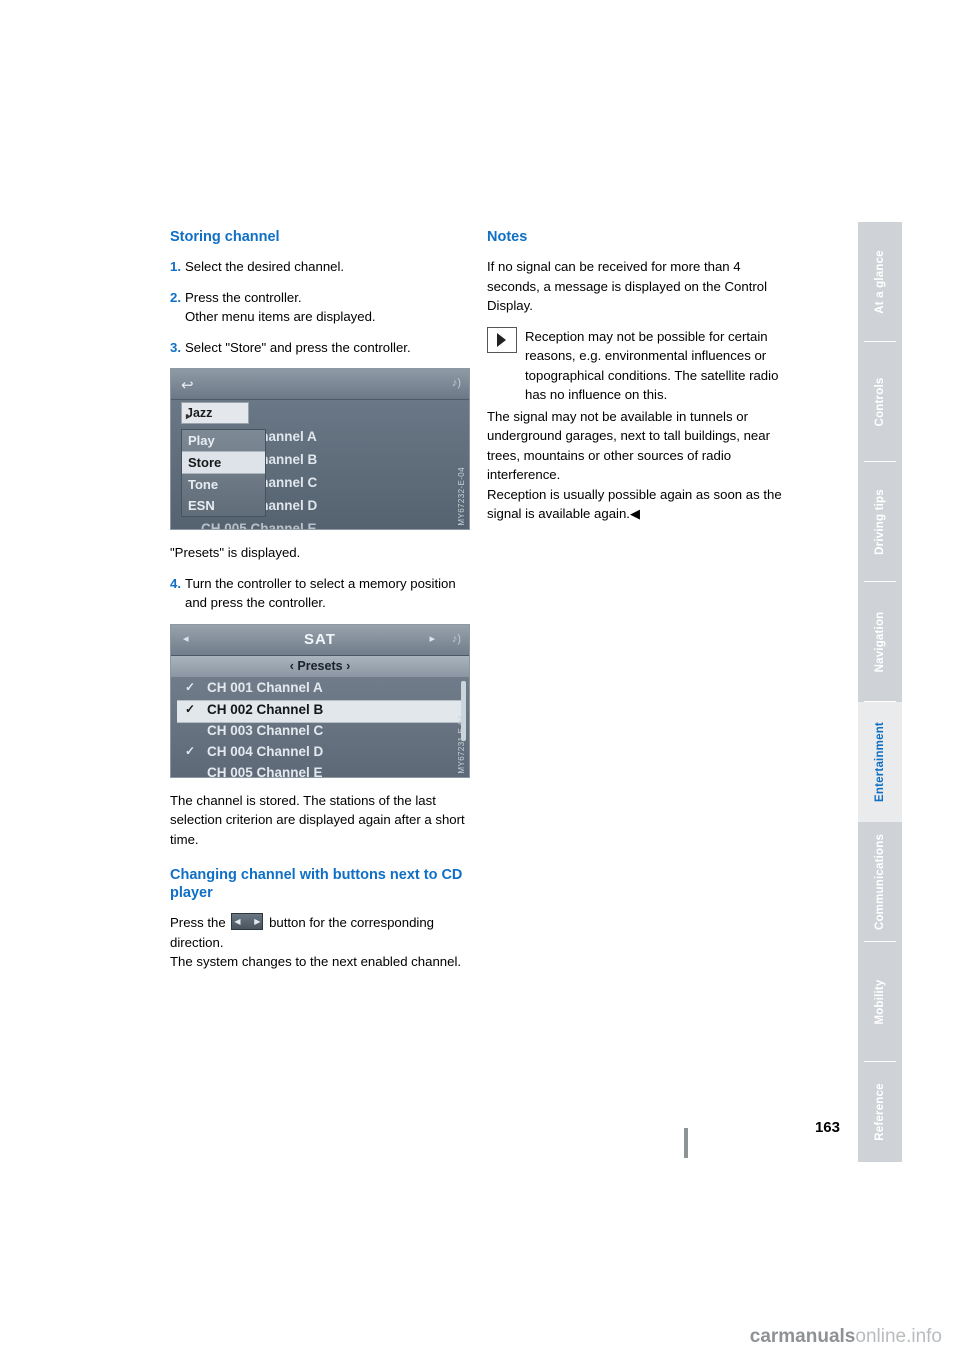 Image resolution: width=960 pixels, height=1358 pixels. What do you see at coordinates (201, 505) in the screenshot?
I see `menu-item-esn: ESN` at bounding box center [201, 505].